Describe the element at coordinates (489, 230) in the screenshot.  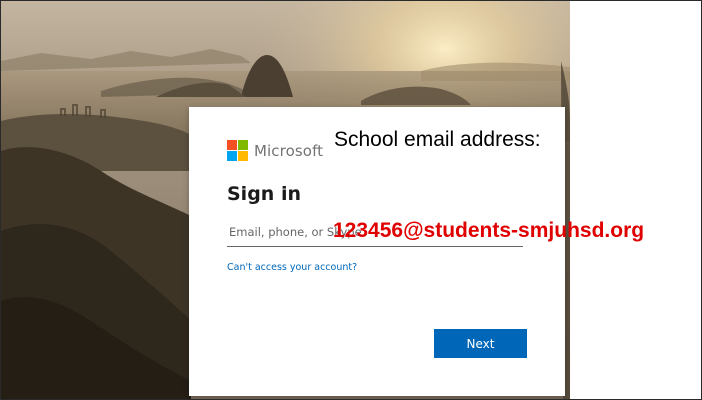
I see `example-email-annotation: 123456@students-smjuhsd.org` at that location.